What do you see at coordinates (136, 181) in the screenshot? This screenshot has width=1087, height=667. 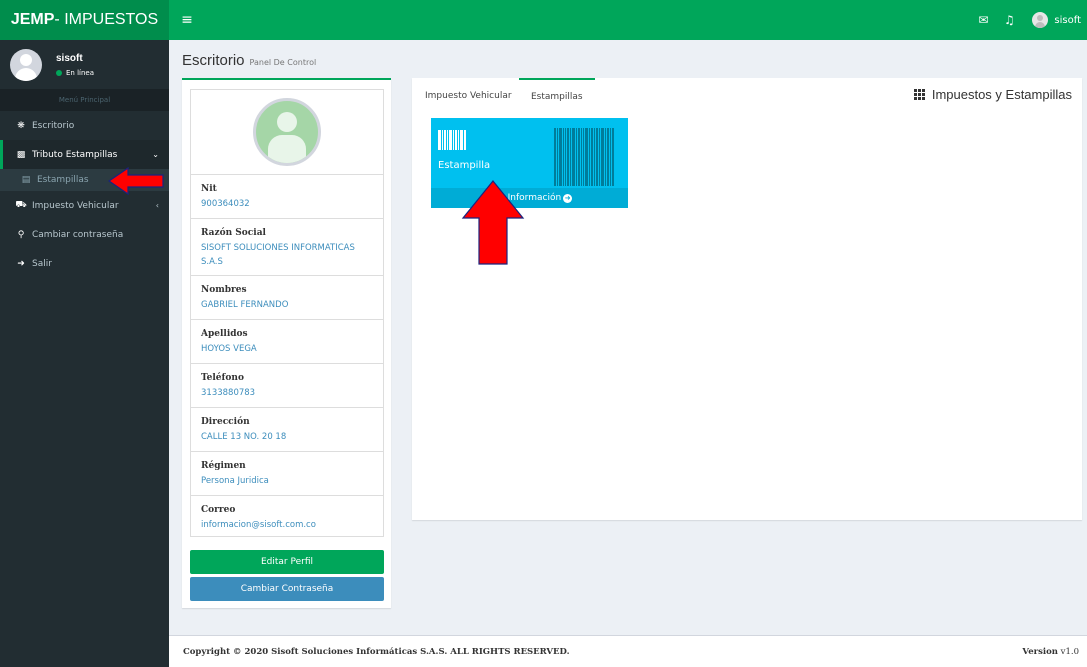 I see `annotation-arrow-left-icon` at bounding box center [136, 181].